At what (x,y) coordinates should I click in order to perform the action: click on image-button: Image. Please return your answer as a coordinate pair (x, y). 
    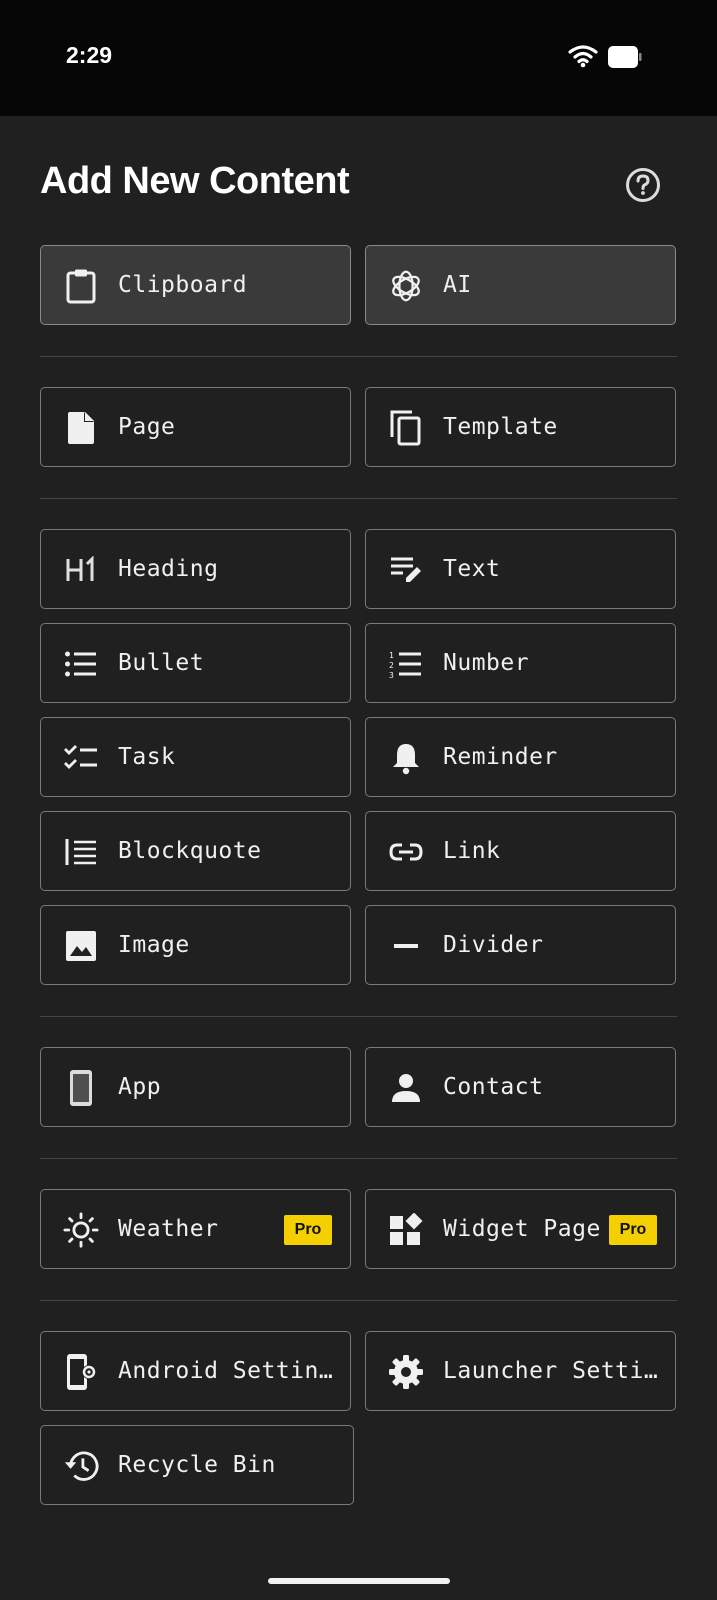
    Looking at the image, I should click on (195, 945).